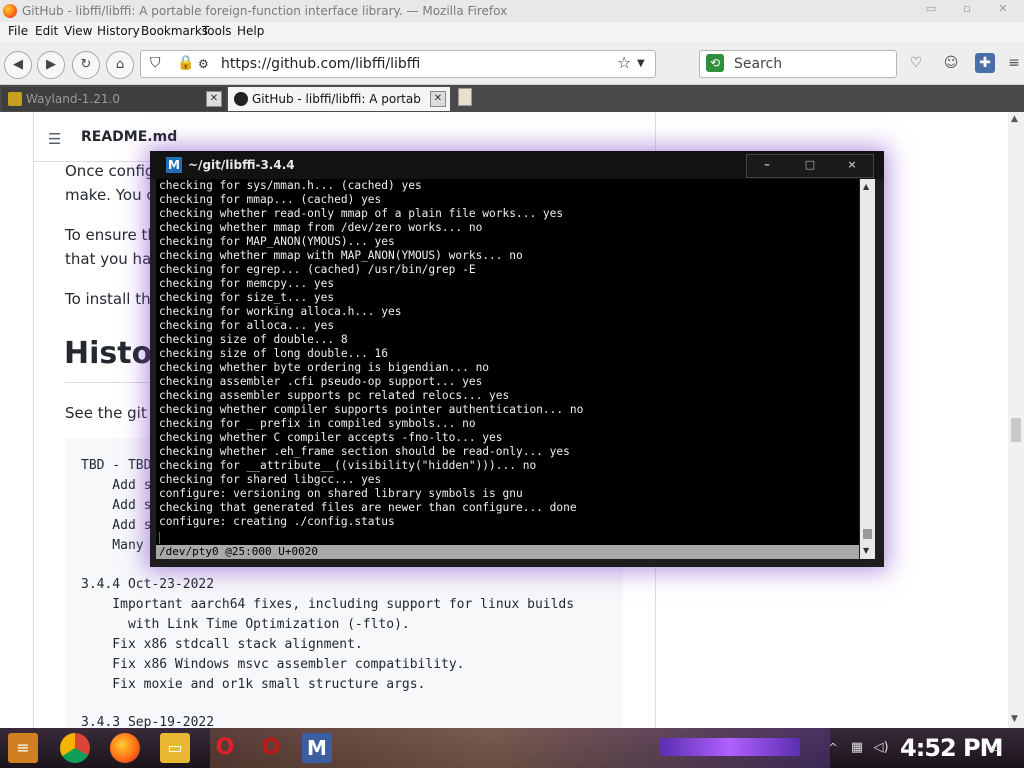 The image size is (1024, 768). Describe the element at coordinates (271, 748) in the screenshot. I see `opera-gx-icon: O` at that location.